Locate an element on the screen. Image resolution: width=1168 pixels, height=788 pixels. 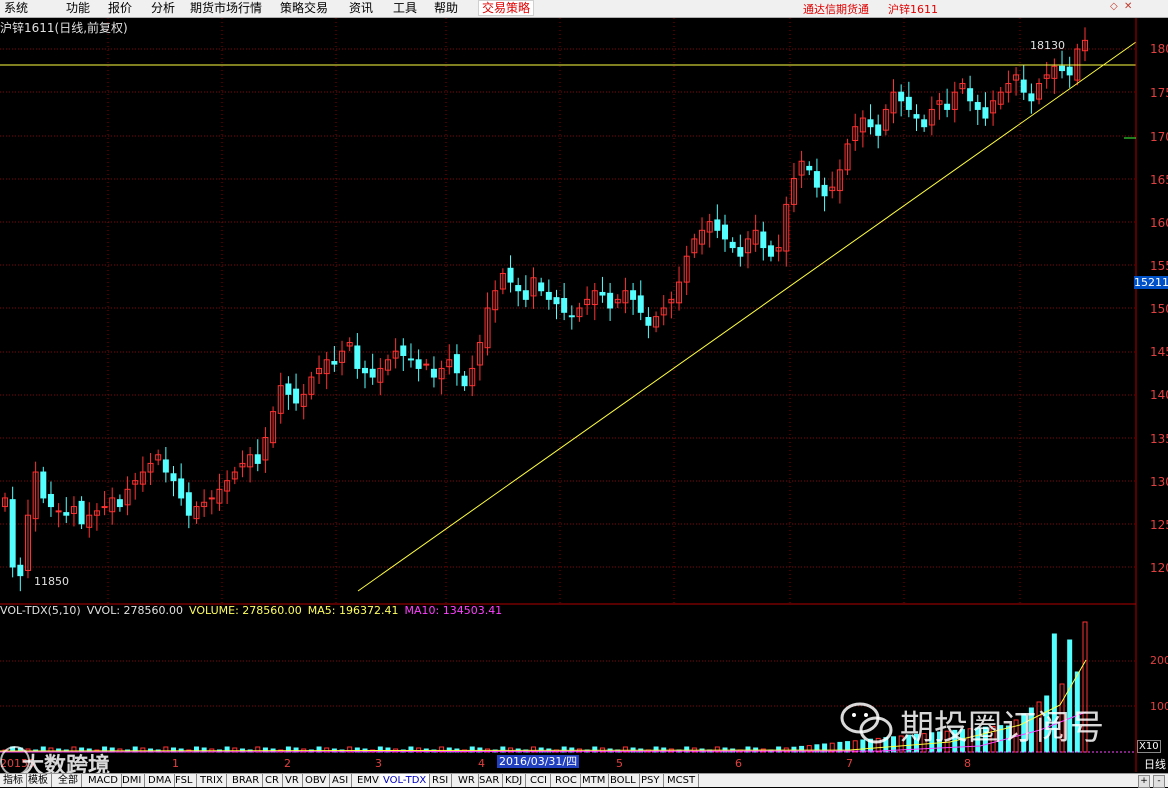
scroll-left-button: + is located at coordinates (1144, 781).